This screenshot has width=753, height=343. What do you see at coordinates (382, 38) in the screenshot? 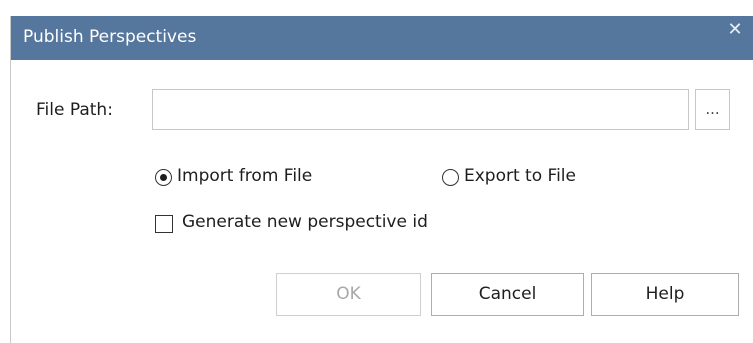
I see `dialog-titlebar: Publish Perspectives ✕` at bounding box center [382, 38].